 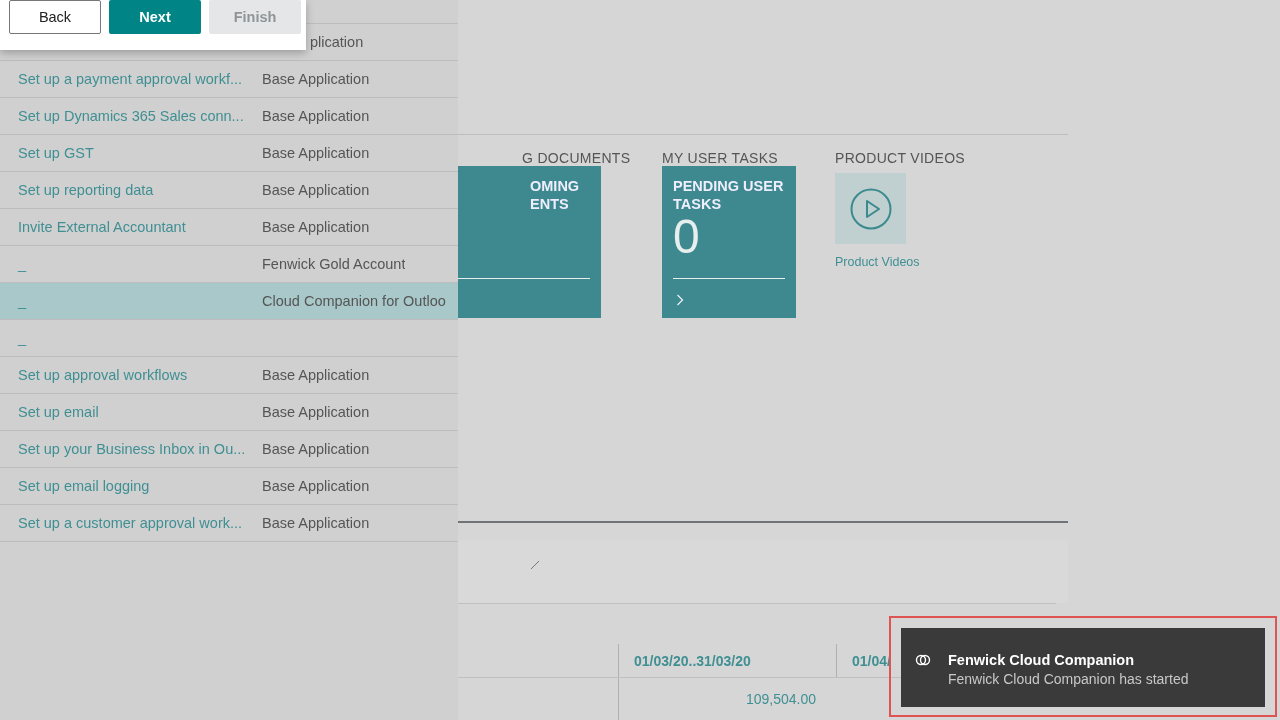 I want to click on toast-title: Fenwick Cloud Companion, so click(x=1042, y=660).